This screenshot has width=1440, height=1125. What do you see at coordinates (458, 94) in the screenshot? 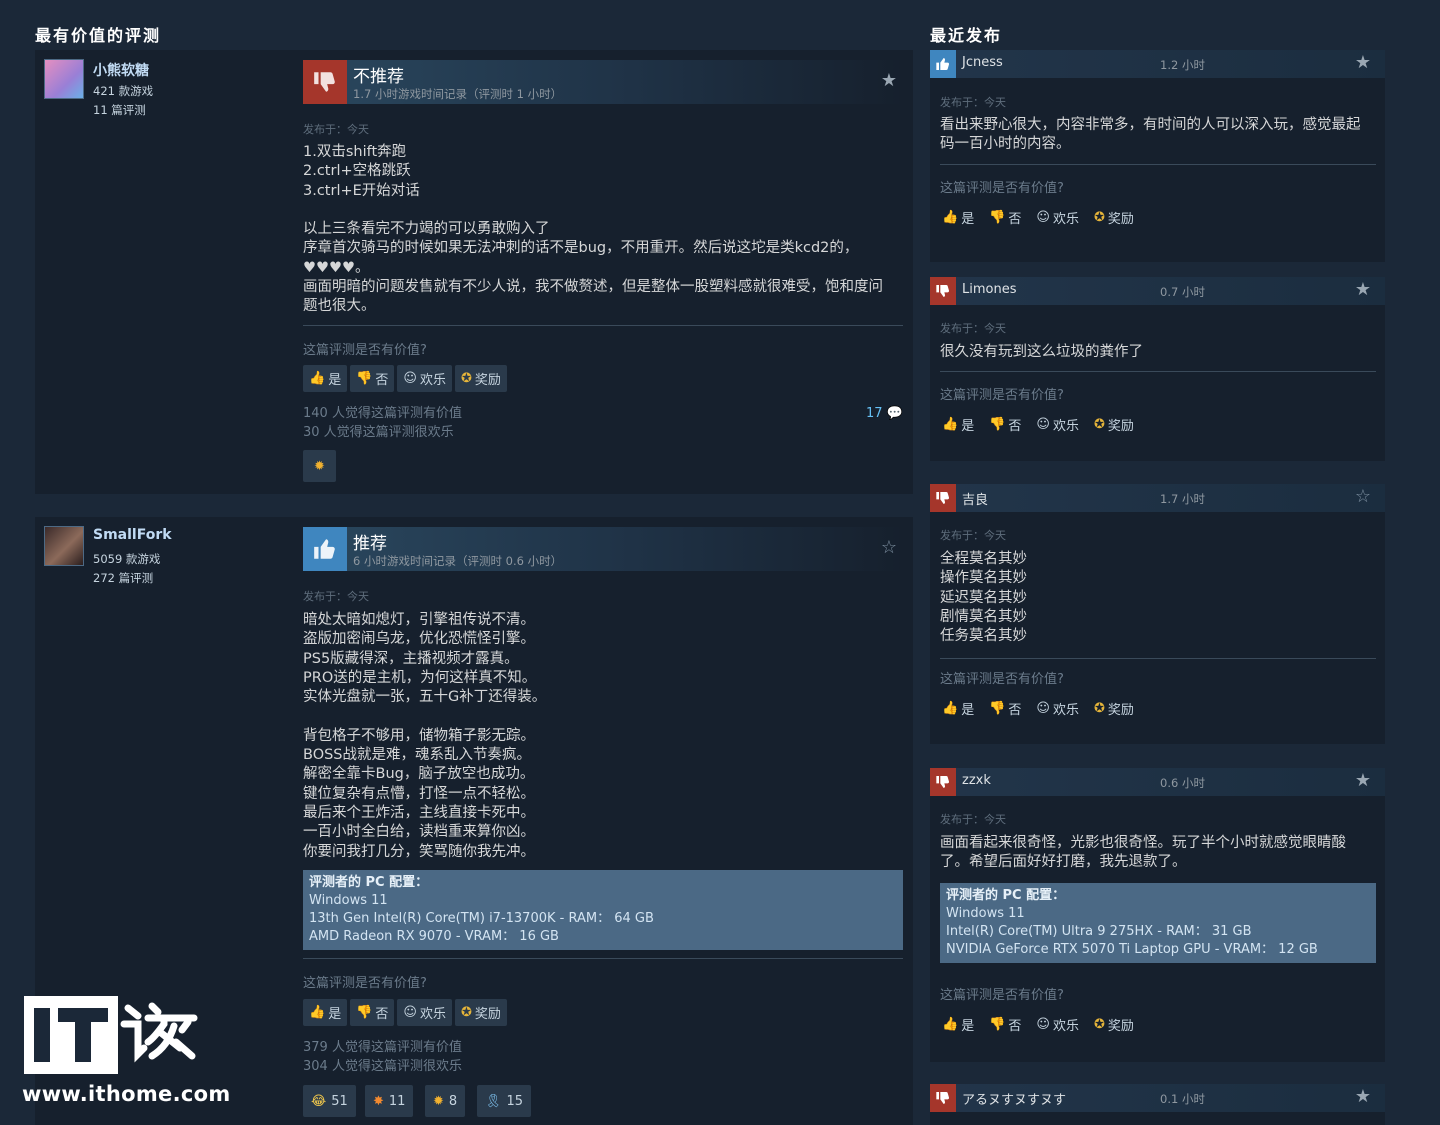
I see `playtime: 1.7 小时游戏时间记录（评测时 1 小时）` at bounding box center [458, 94].